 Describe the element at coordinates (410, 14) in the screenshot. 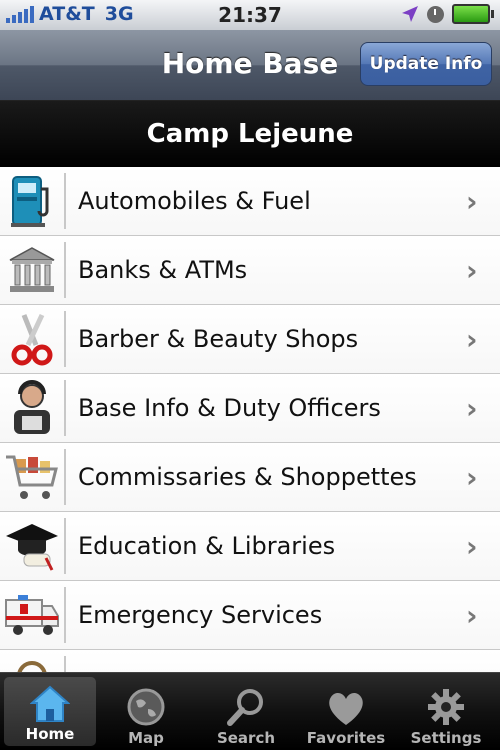

I see `location-arrow-icon` at that location.